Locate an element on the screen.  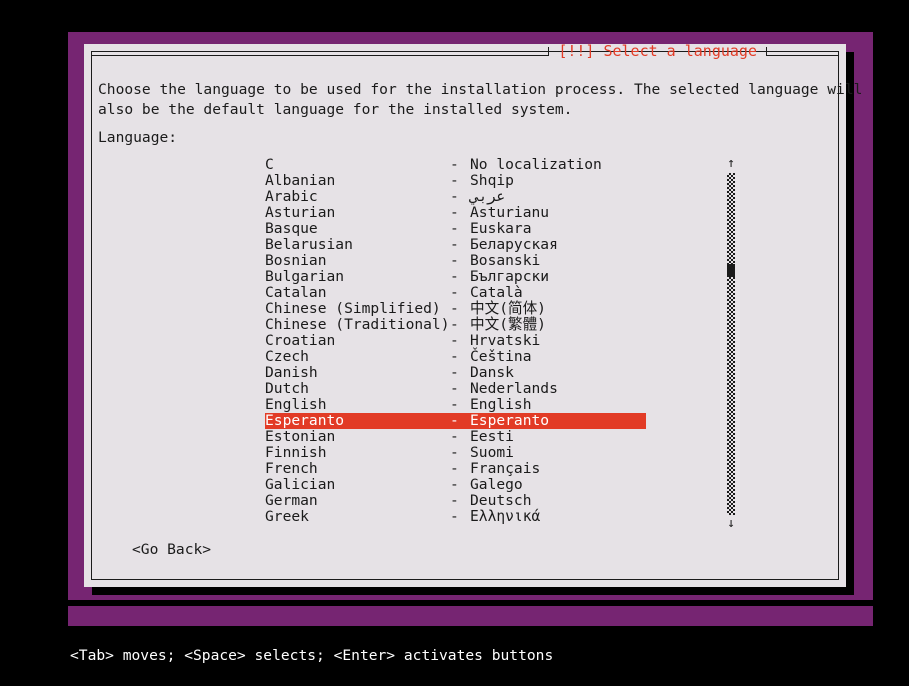
language-english-name: Albanian is located at coordinates (300, 180).